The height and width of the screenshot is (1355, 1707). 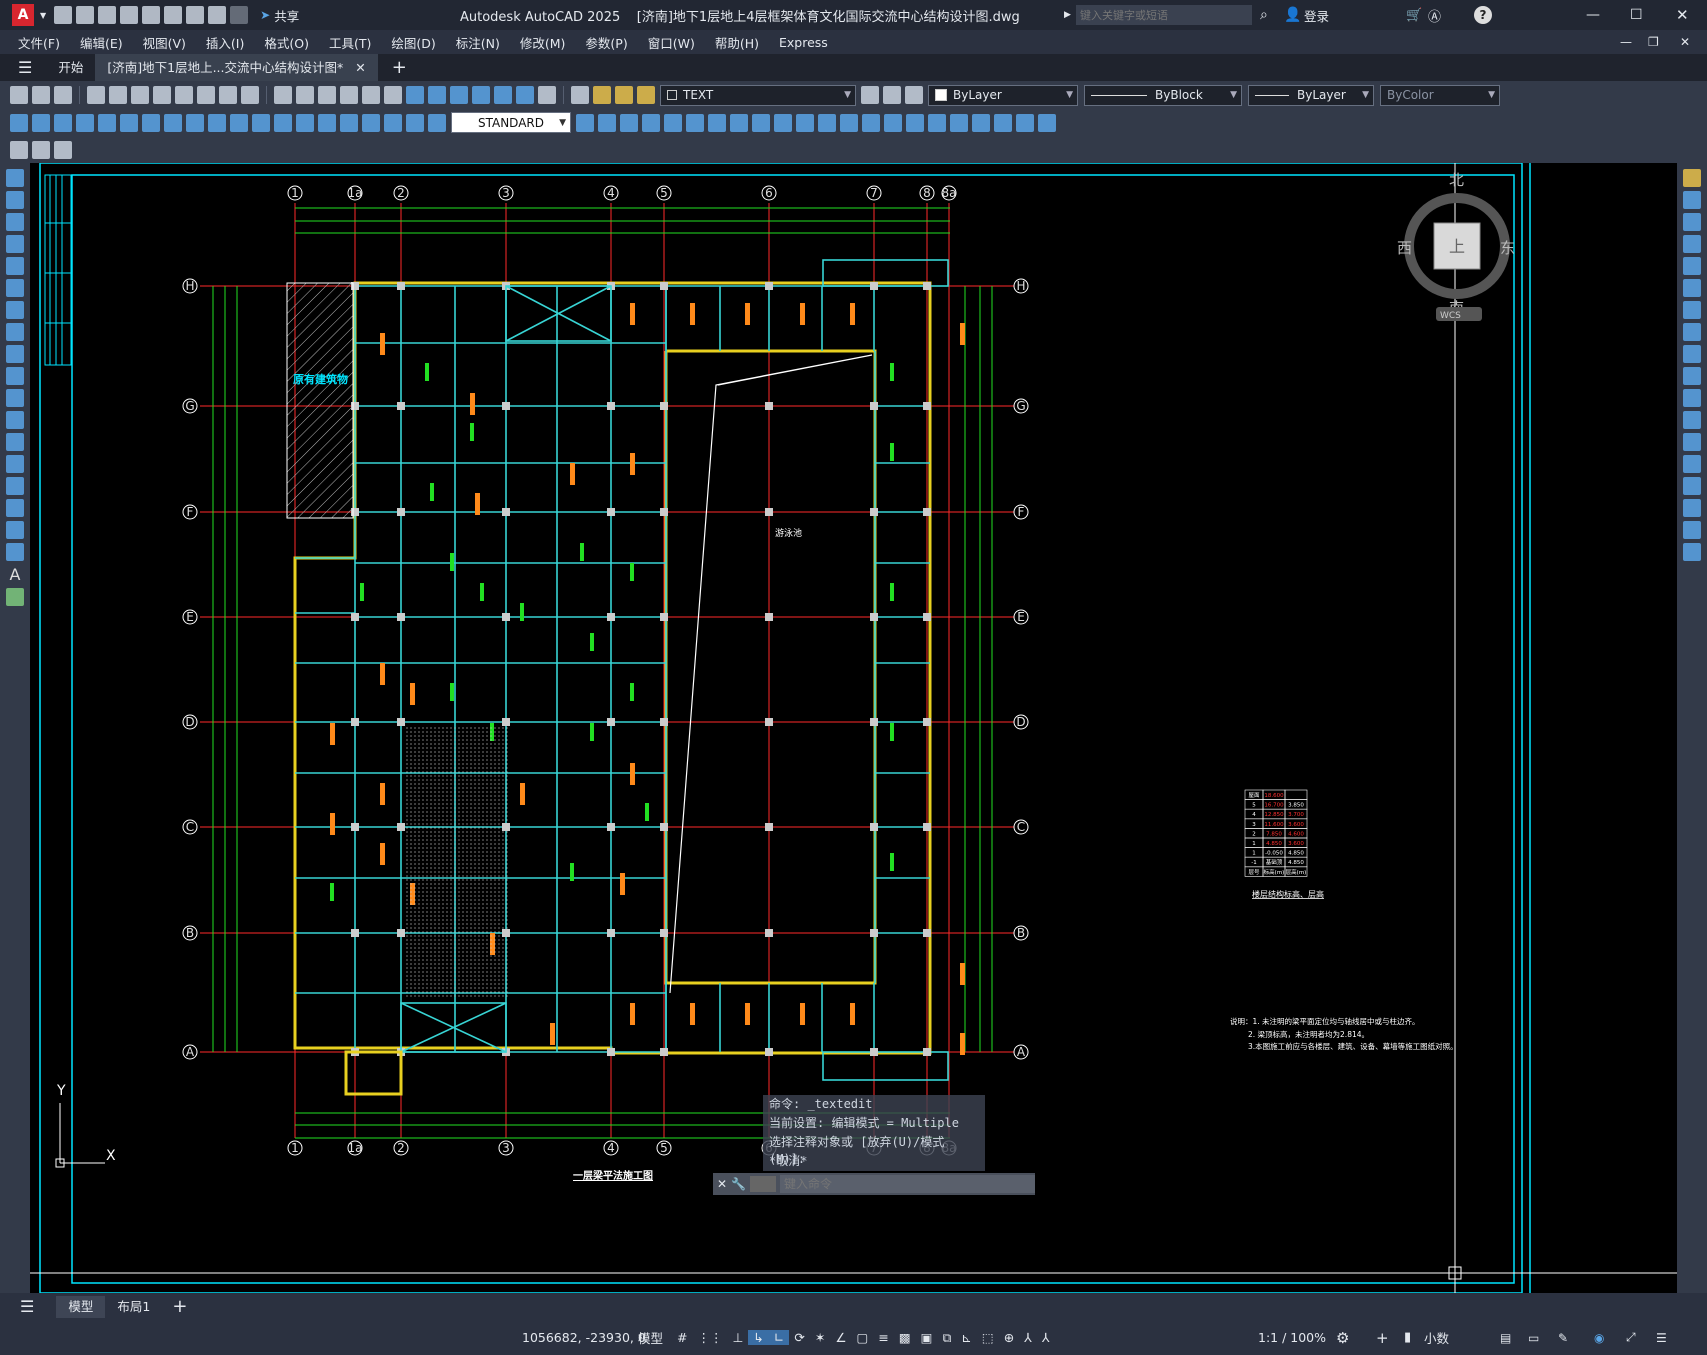 What do you see at coordinates (1685, 42) in the screenshot?
I see `doc-close-button: ✕` at bounding box center [1685, 42].